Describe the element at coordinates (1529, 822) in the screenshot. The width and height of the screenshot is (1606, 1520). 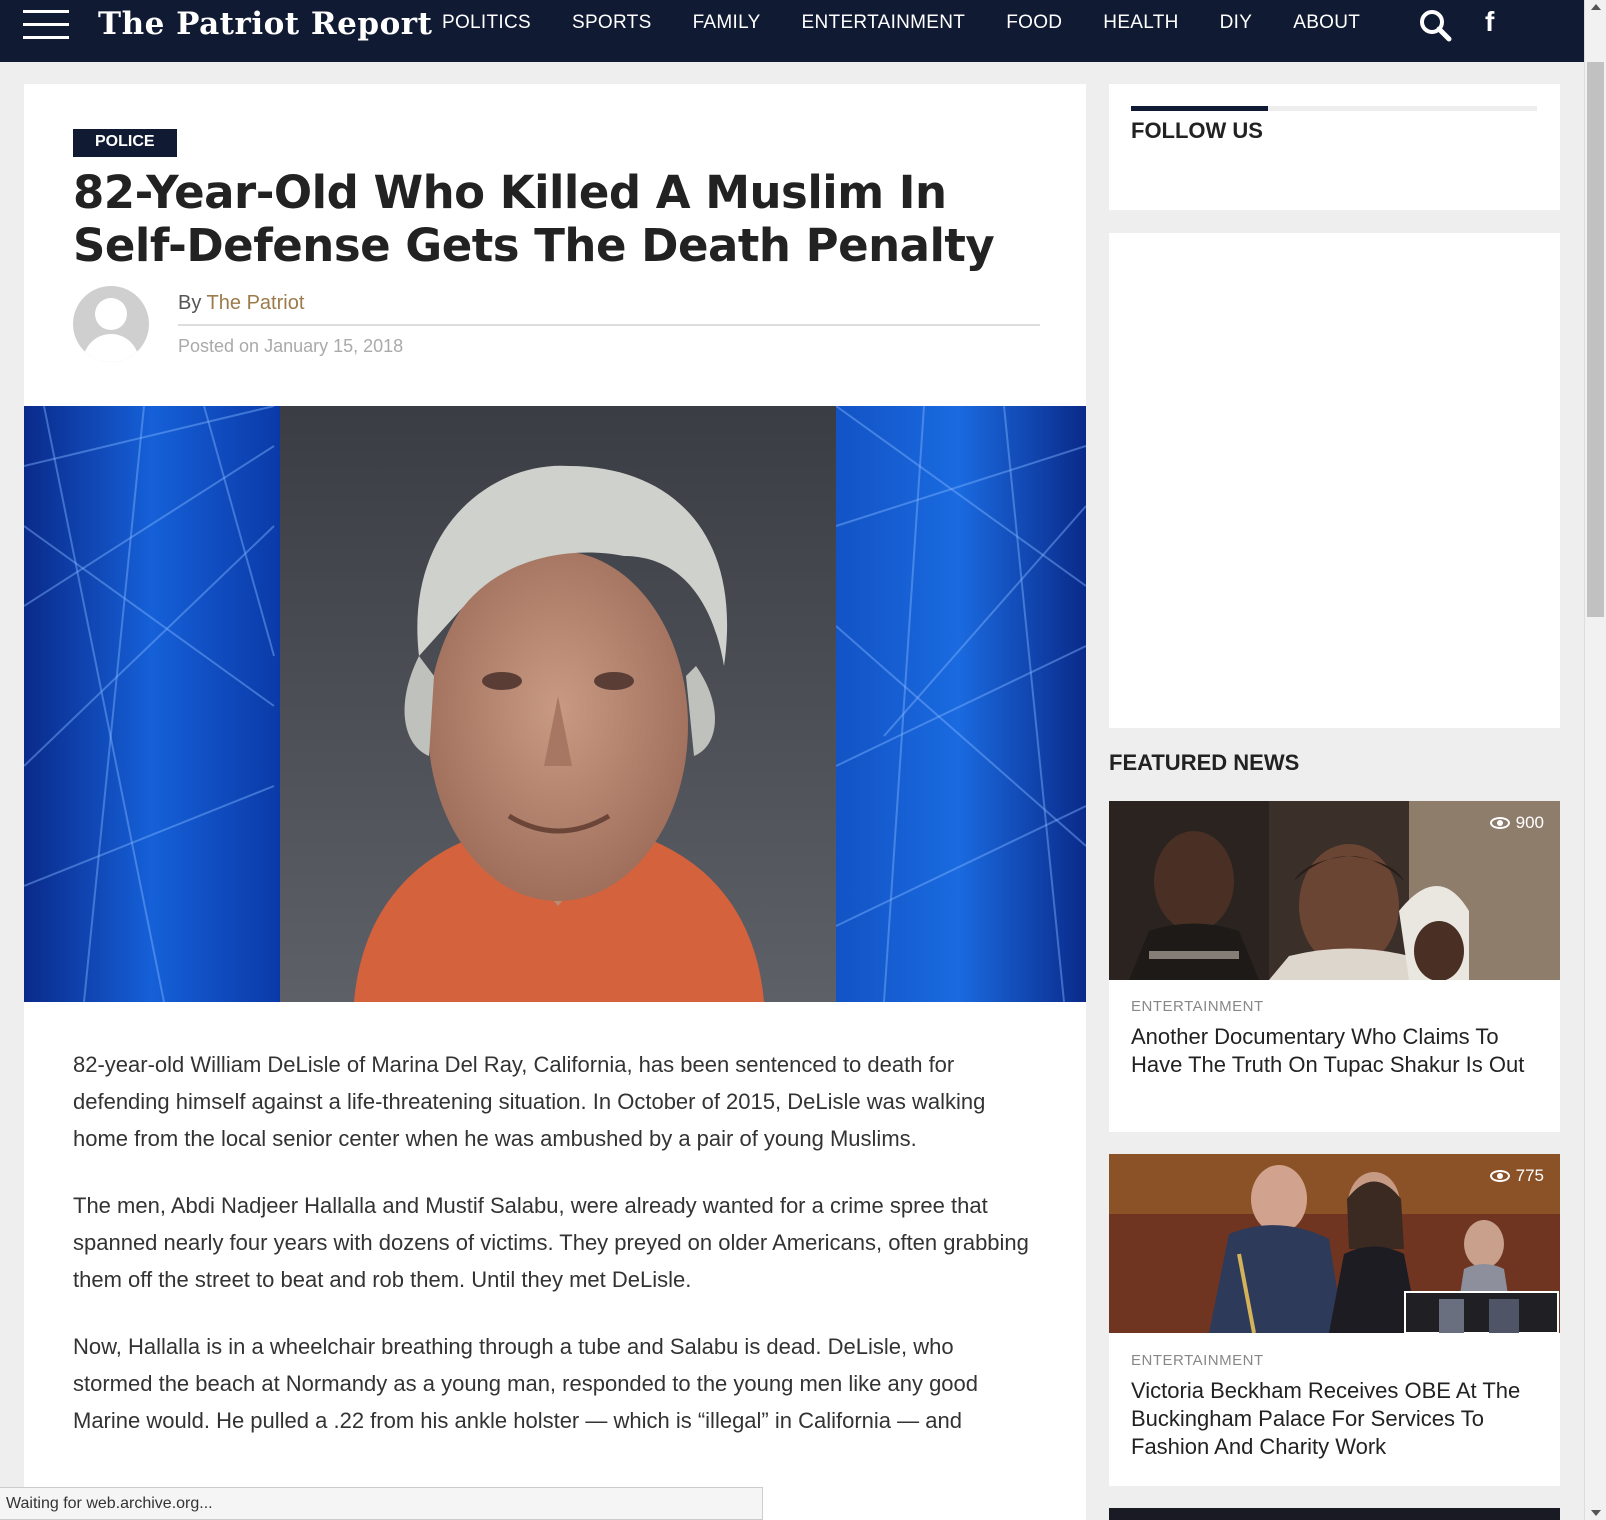
I see `view-count-value: 900` at that location.